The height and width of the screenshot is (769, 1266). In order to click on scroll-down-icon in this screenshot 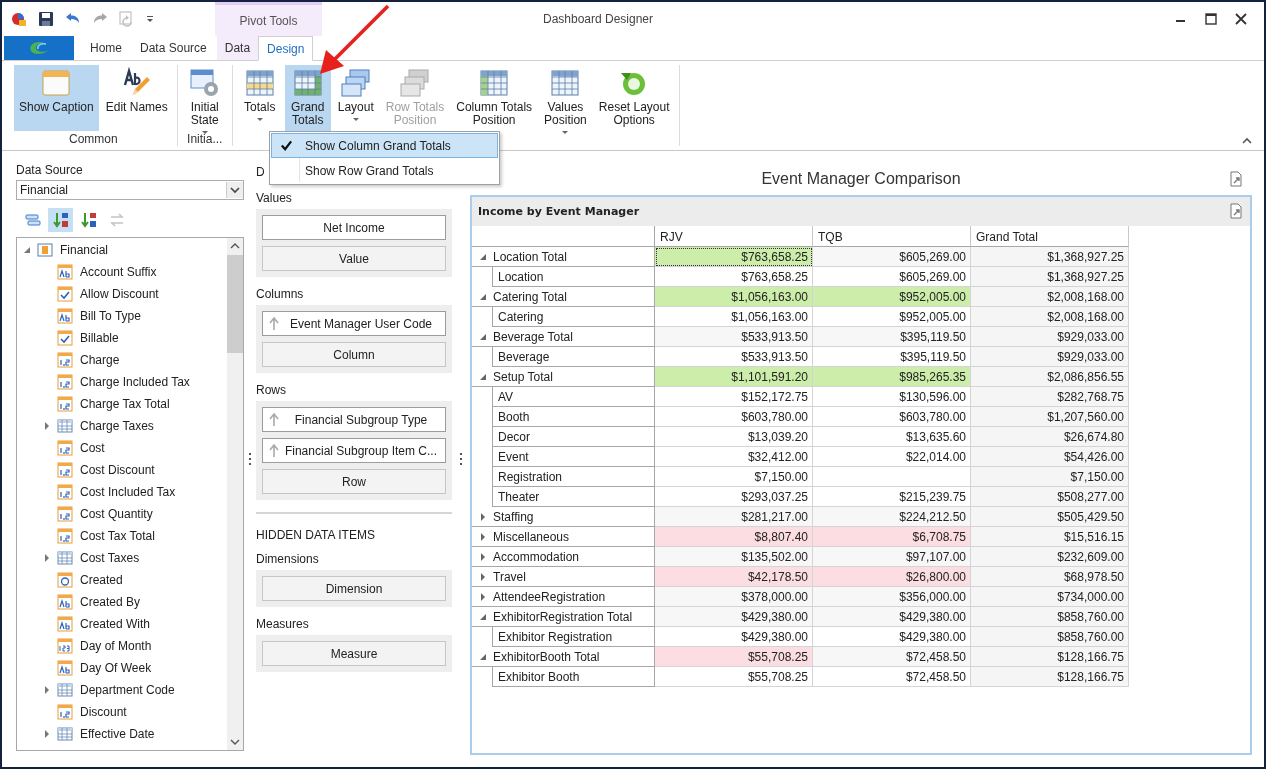, I will do `click(235, 742)`.